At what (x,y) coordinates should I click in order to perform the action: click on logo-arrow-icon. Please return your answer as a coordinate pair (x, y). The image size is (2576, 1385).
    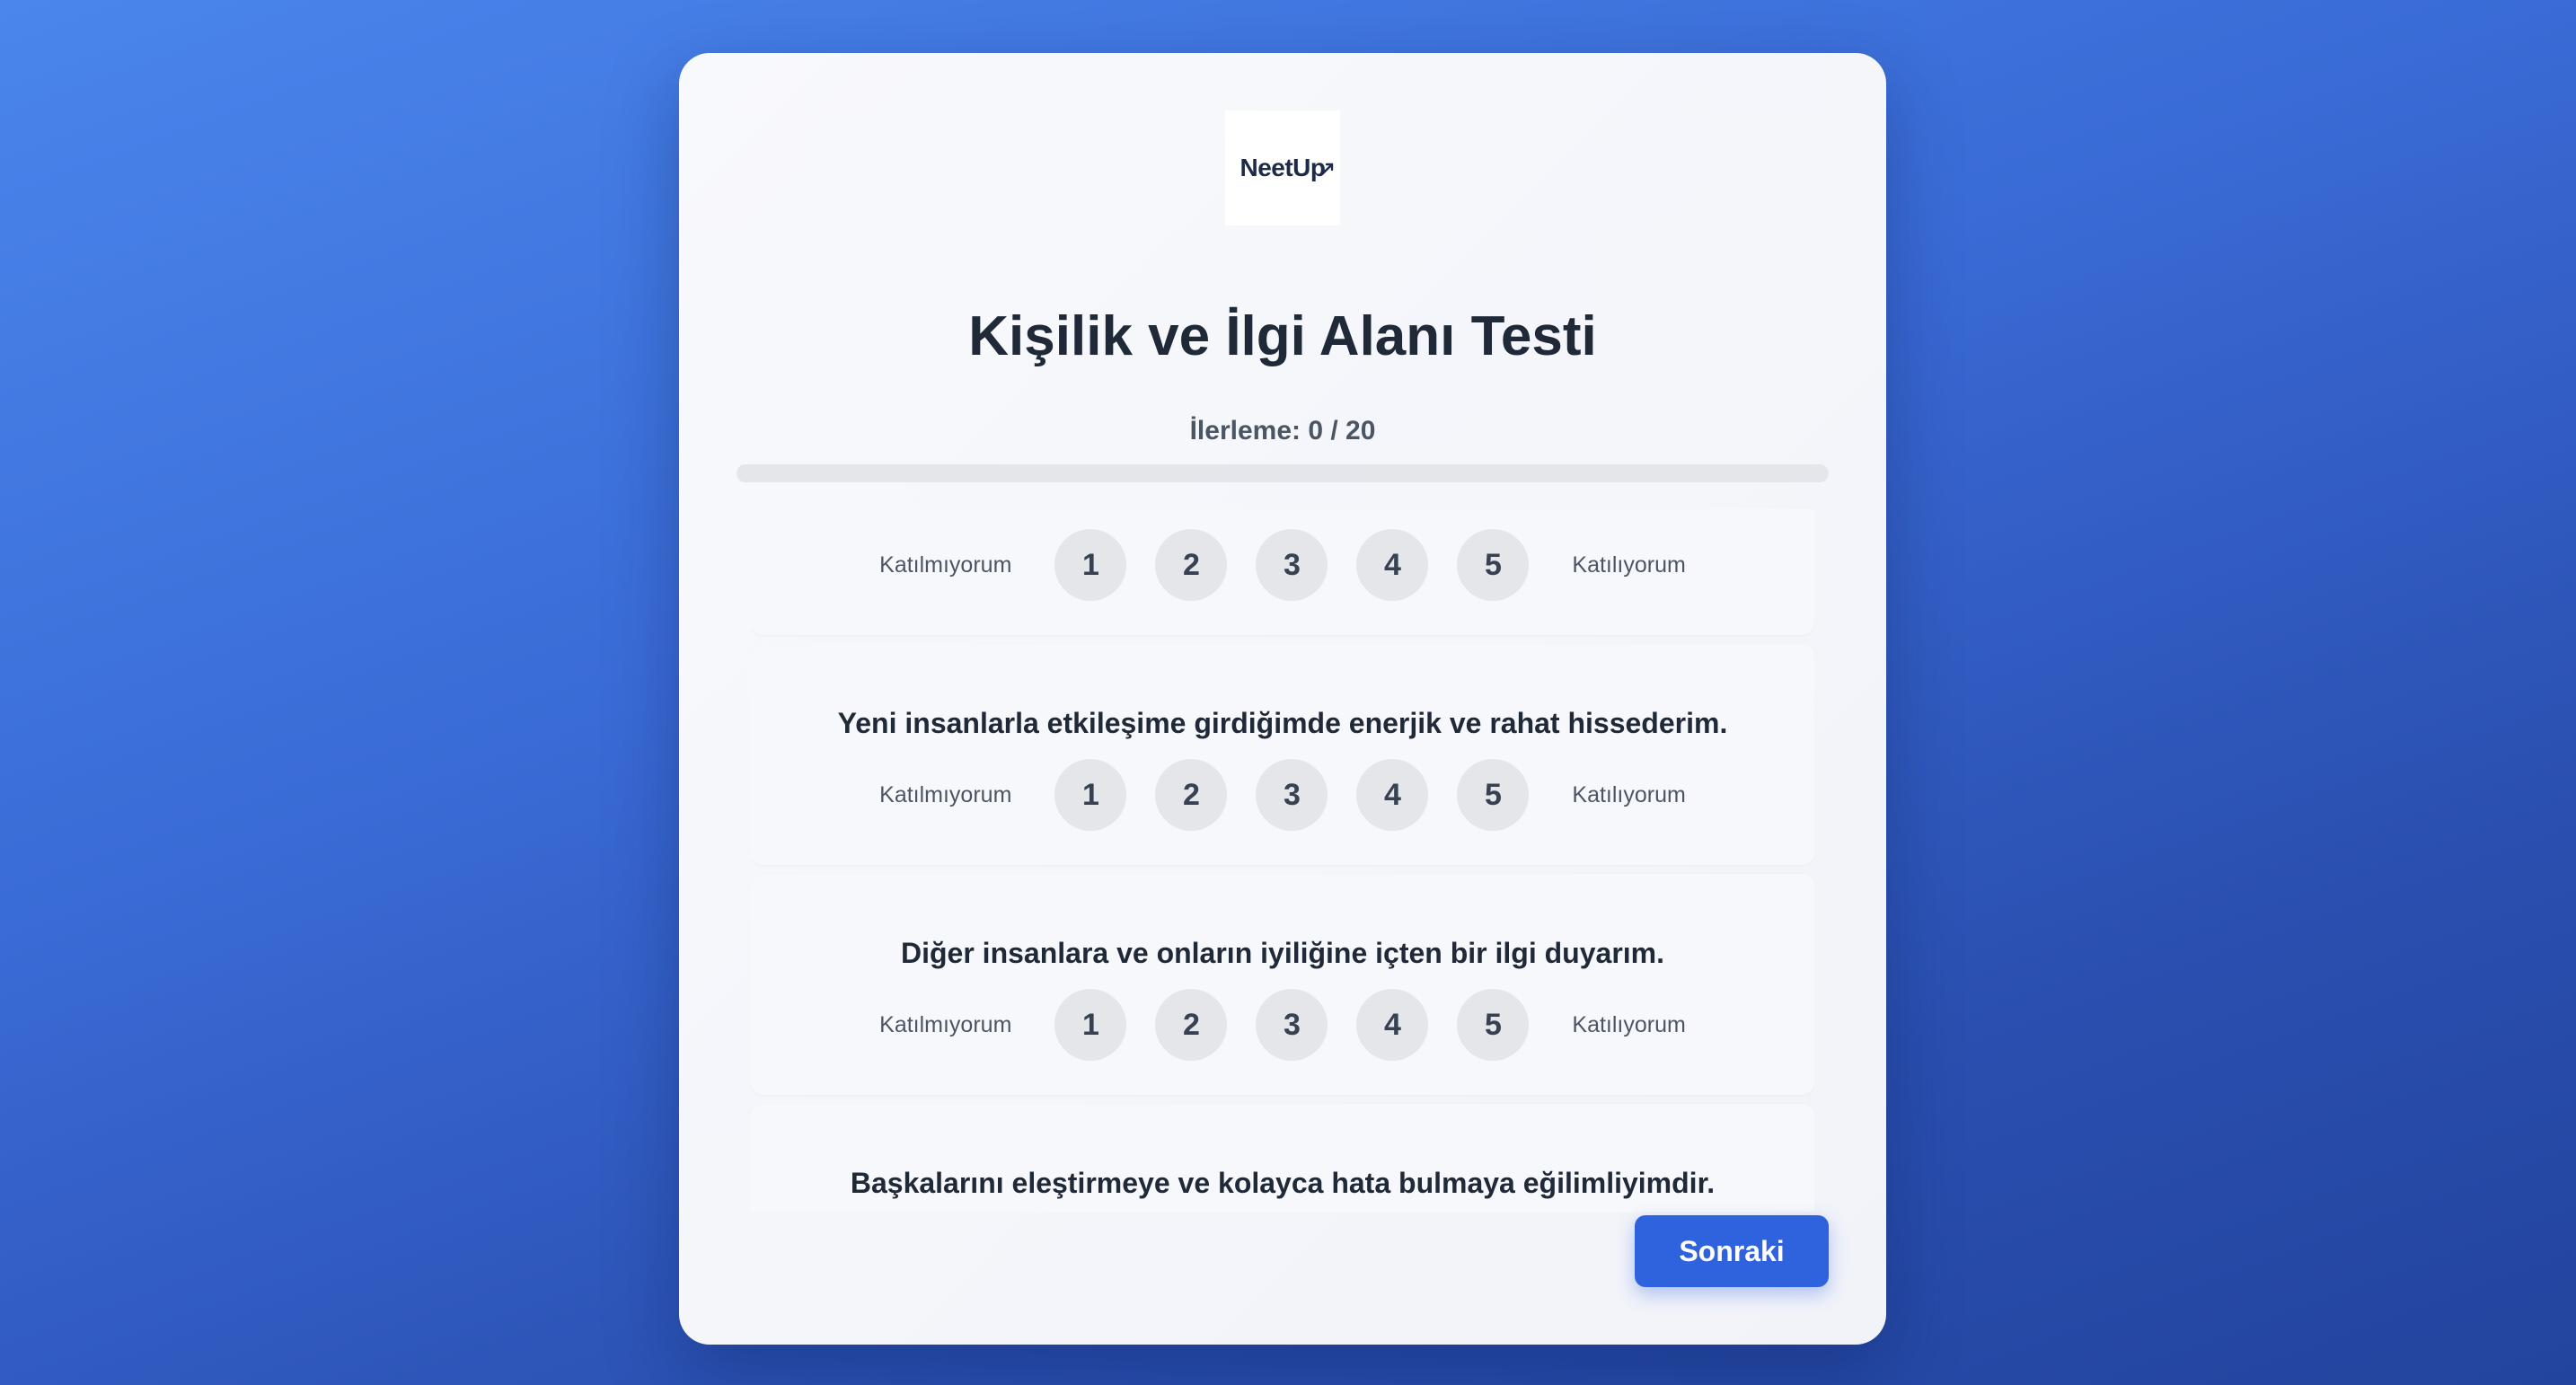
    Looking at the image, I should click on (1327, 169).